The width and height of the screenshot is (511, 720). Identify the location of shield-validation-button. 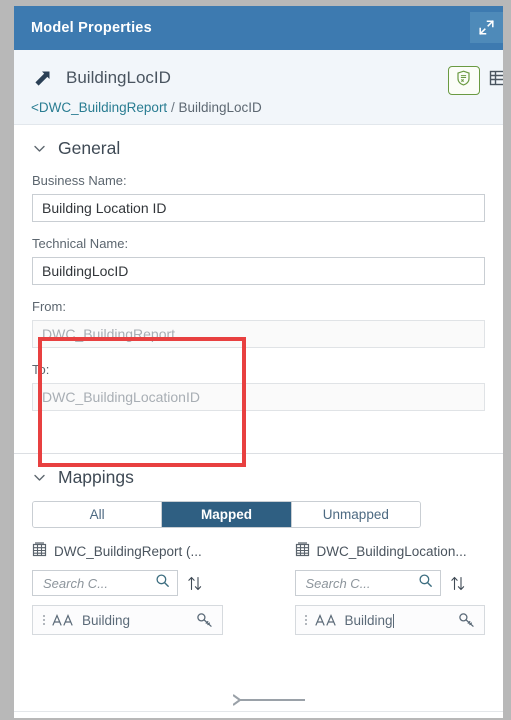
(463, 80).